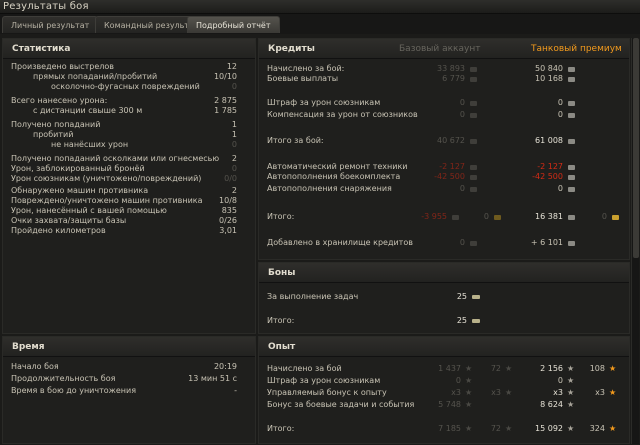  Describe the element at coordinates (234, 124) in the screenshot. I see `stat-value: 1` at that location.